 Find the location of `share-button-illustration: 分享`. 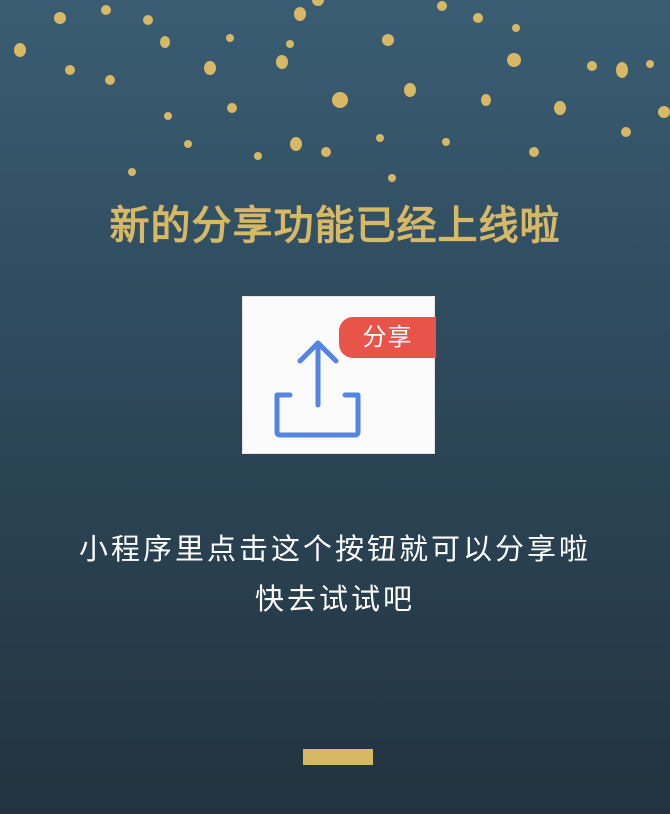

share-button-illustration: 分享 is located at coordinates (339, 375).